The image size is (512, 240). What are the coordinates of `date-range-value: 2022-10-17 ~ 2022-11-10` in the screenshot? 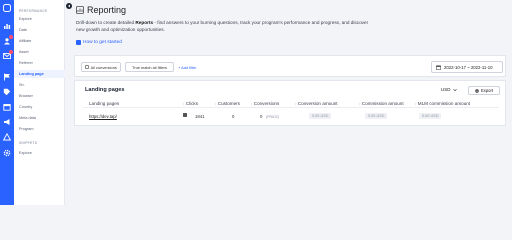 It's located at (468, 67).